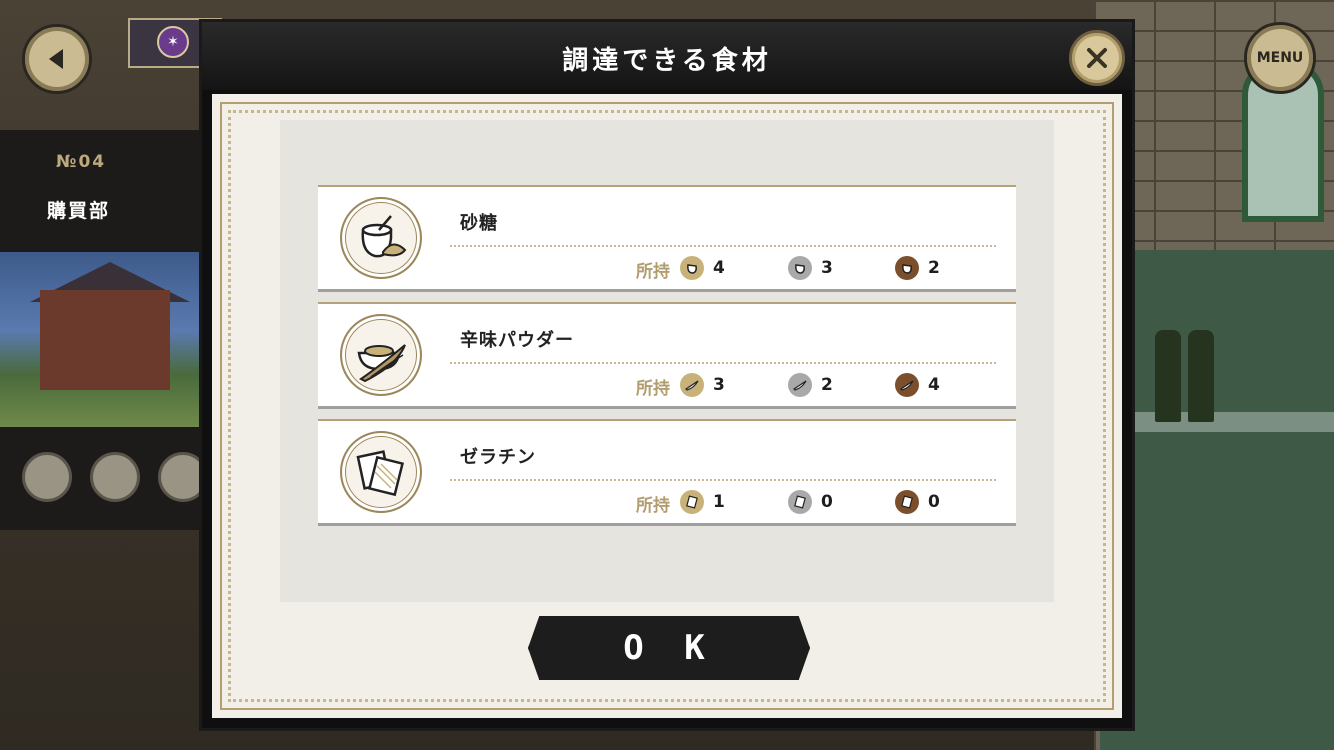  What do you see at coordinates (183, 477) in the screenshot?
I see `pie-icon` at bounding box center [183, 477].